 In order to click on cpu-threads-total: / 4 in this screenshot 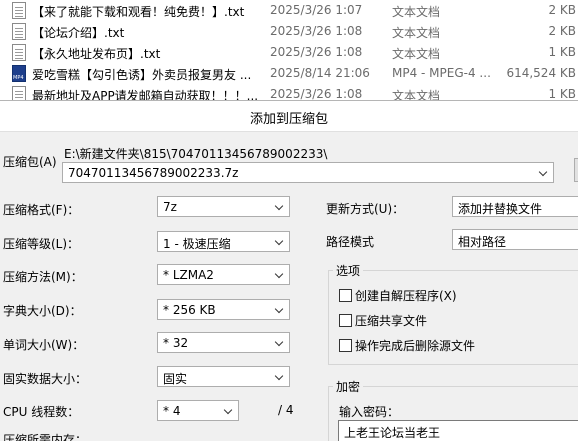, I will do `click(286, 410)`.